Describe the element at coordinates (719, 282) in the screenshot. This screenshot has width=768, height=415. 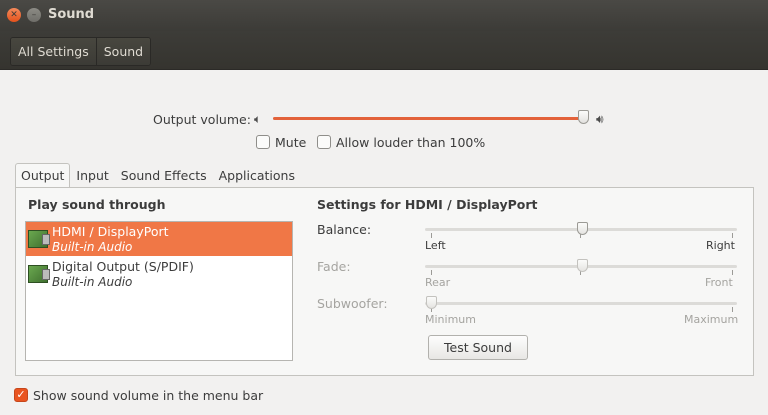
I see `fade-front-label: Front` at that location.